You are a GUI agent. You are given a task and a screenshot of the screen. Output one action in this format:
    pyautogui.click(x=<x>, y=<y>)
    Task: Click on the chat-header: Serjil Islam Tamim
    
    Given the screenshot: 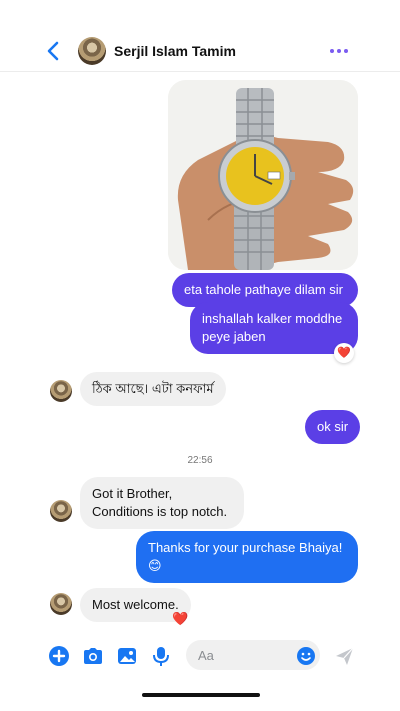 What is the action you would take?
    pyautogui.click(x=200, y=51)
    